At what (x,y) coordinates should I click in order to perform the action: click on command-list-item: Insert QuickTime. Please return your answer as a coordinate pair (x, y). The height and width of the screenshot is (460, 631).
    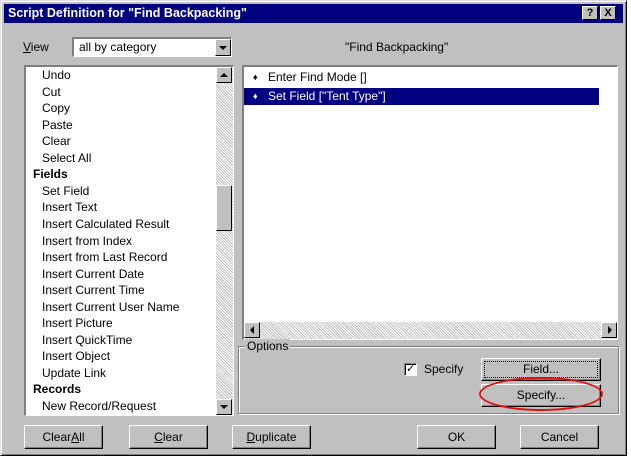
    Looking at the image, I should click on (87, 340).